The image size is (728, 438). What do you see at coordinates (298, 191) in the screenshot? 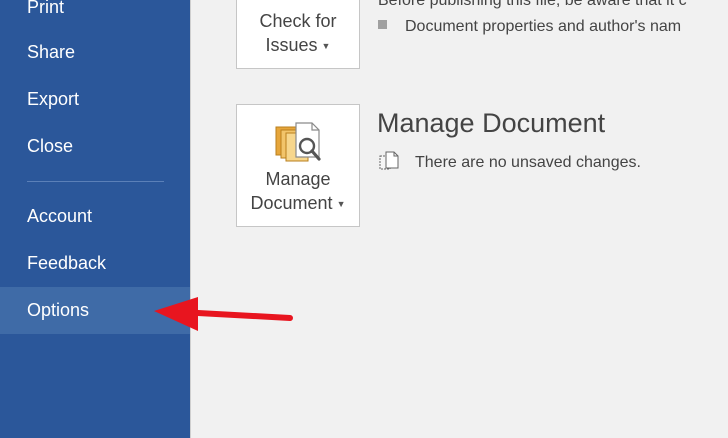
I see `manage-document-label: Manage Document ▼` at bounding box center [298, 191].